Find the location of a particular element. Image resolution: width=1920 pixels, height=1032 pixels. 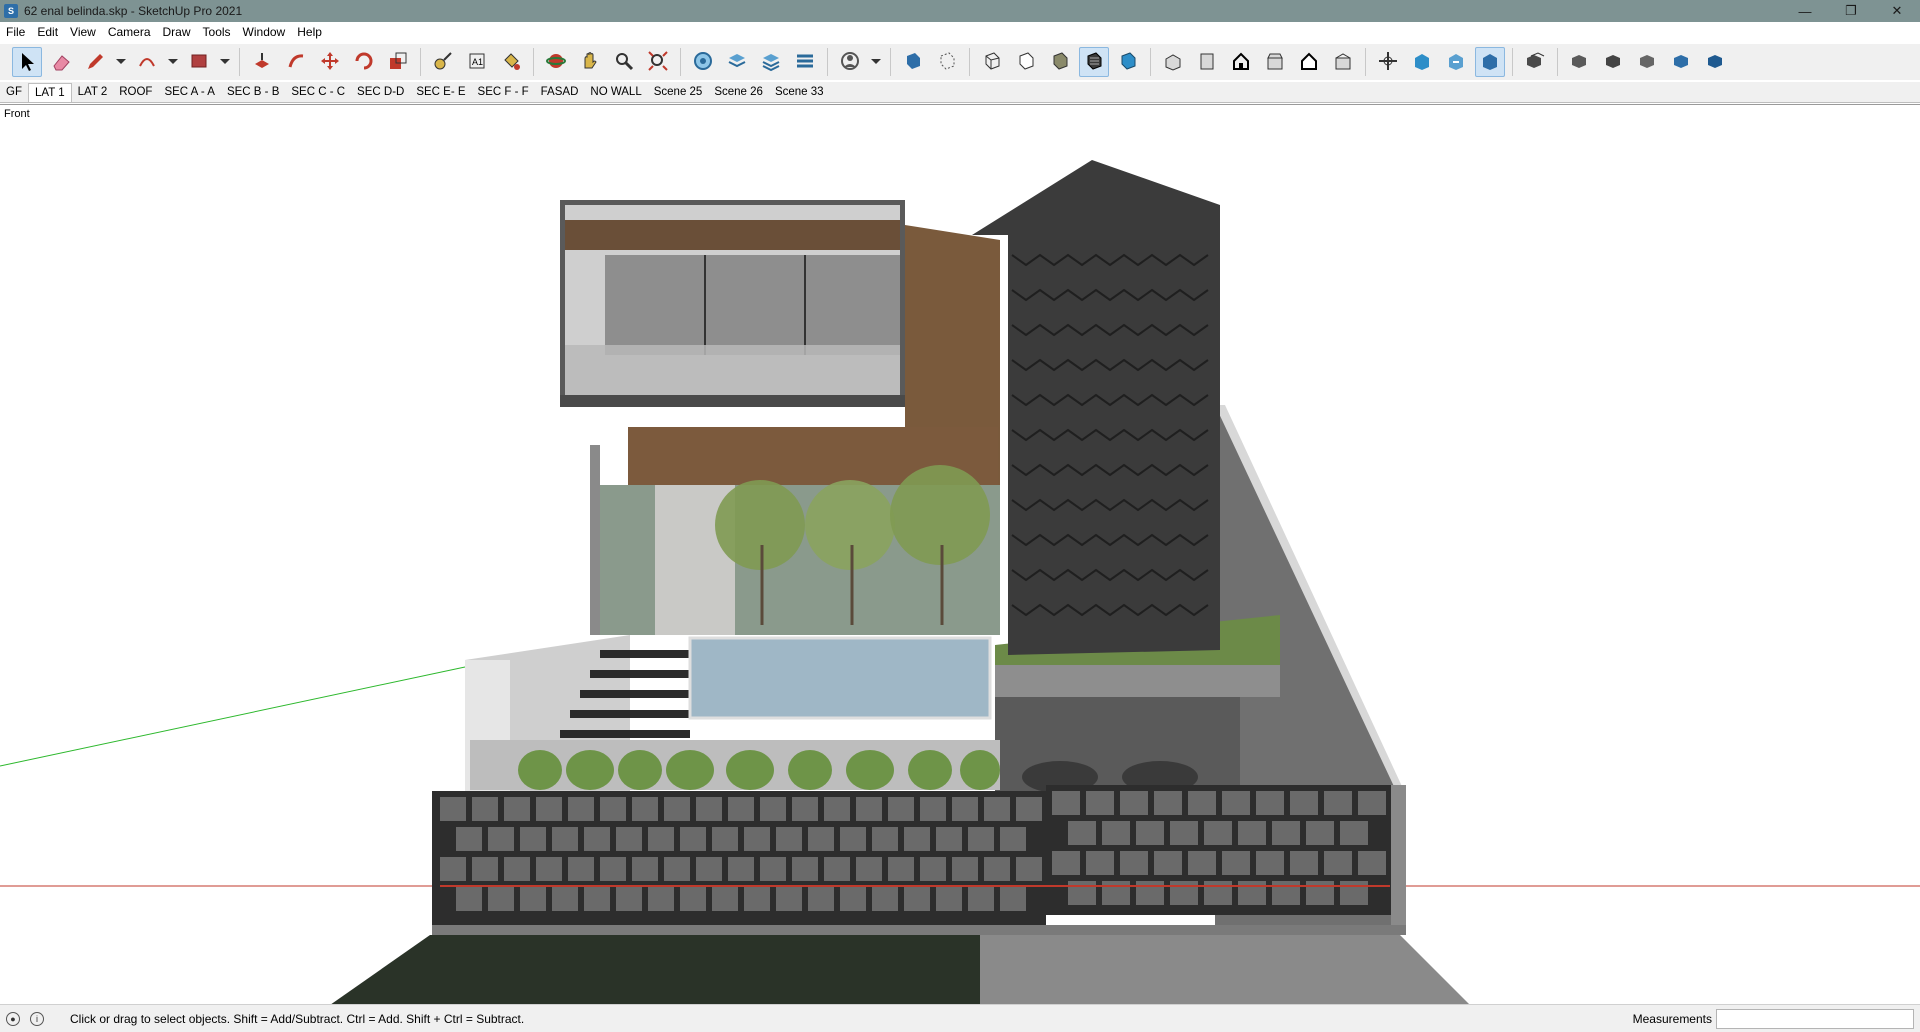

select-icon is located at coordinates (27, 62).